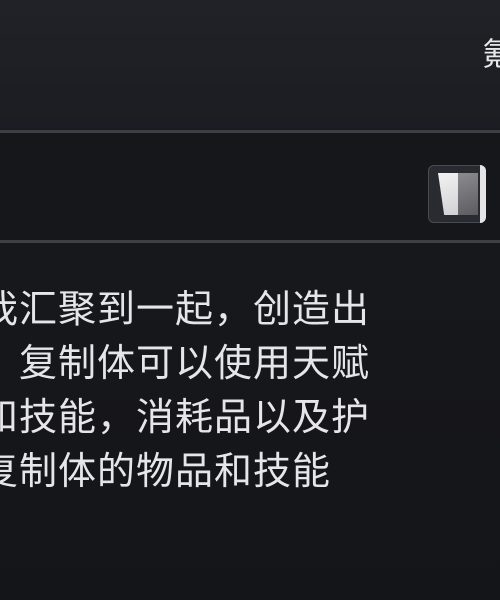 Image resolution: width=500 pixels, height=600 pixels. Describe the element at coordinates (185, 363) in the screenshot. I see `description-line-2: 。复制体可以使用天赋` at that location.